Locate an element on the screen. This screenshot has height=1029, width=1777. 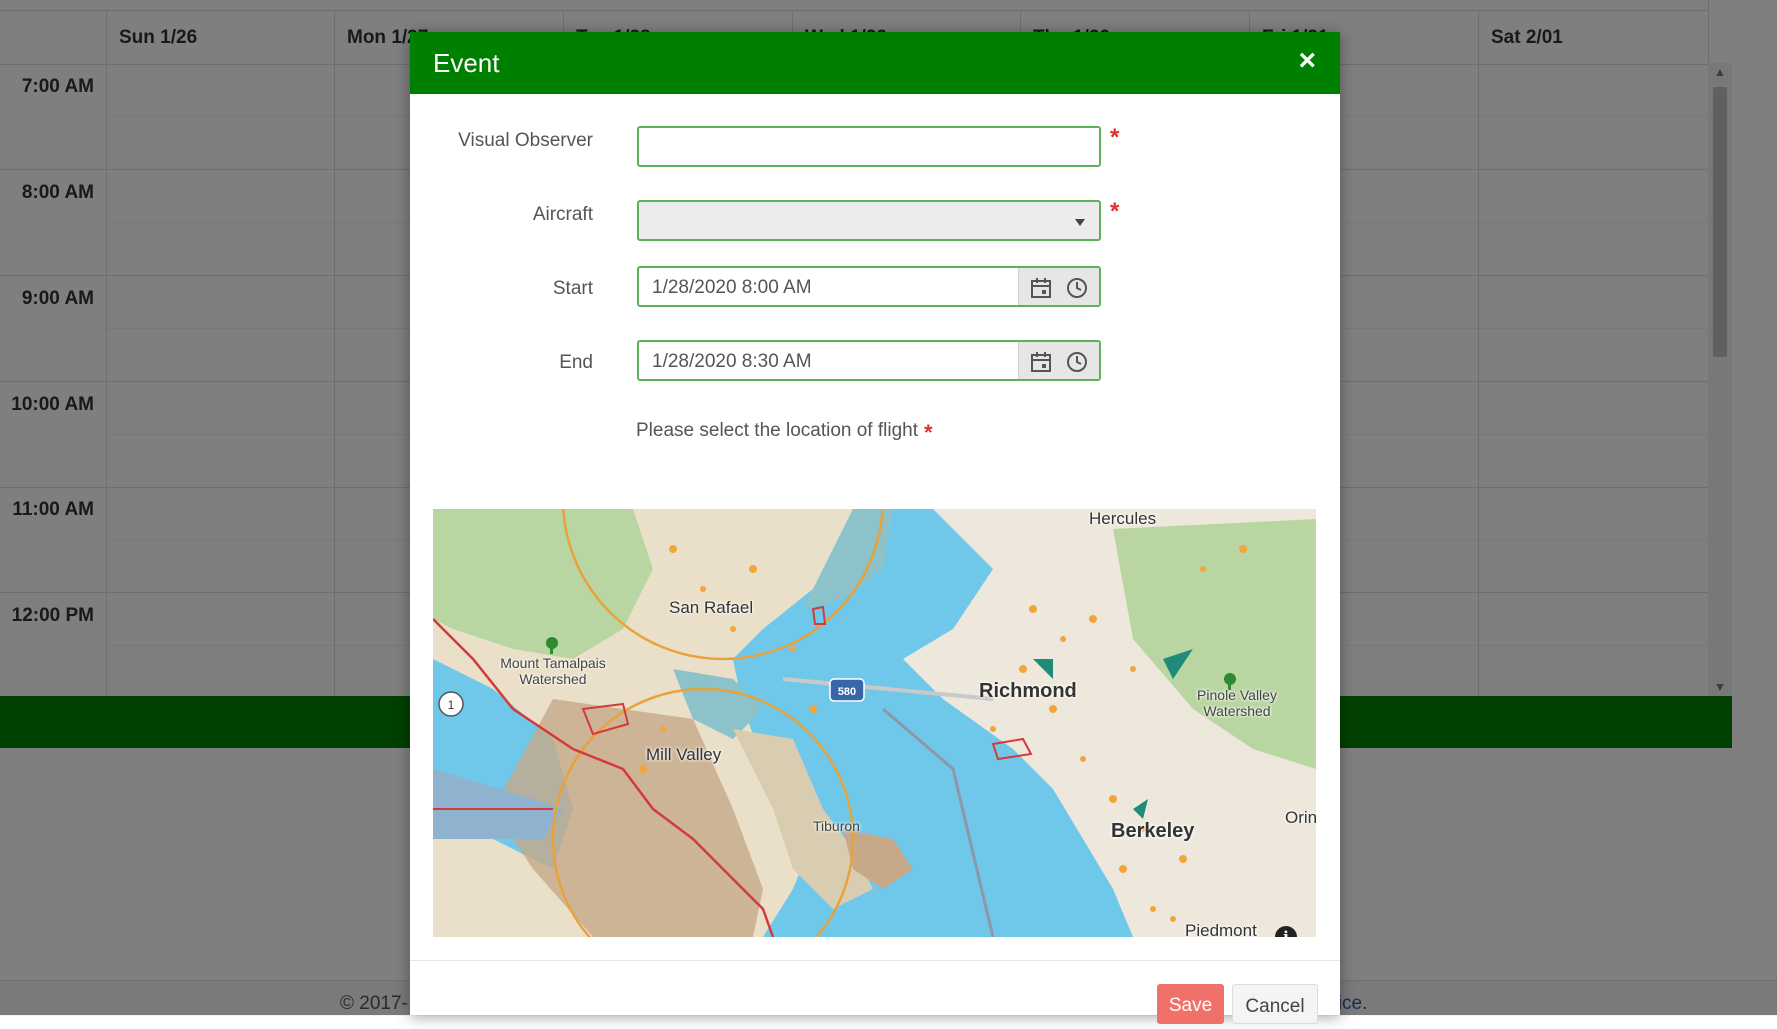
map-label-tiburon: Tiburon is located at coordinates (836, 826).